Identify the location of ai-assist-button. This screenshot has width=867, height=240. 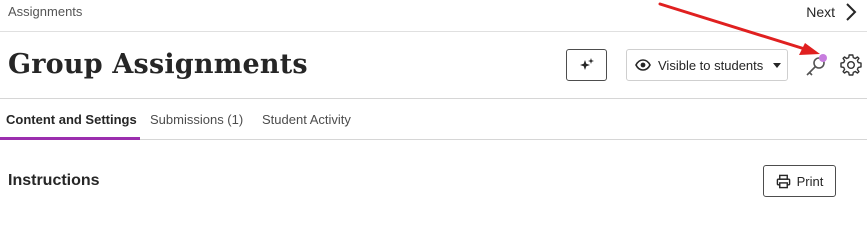
(586, 65).